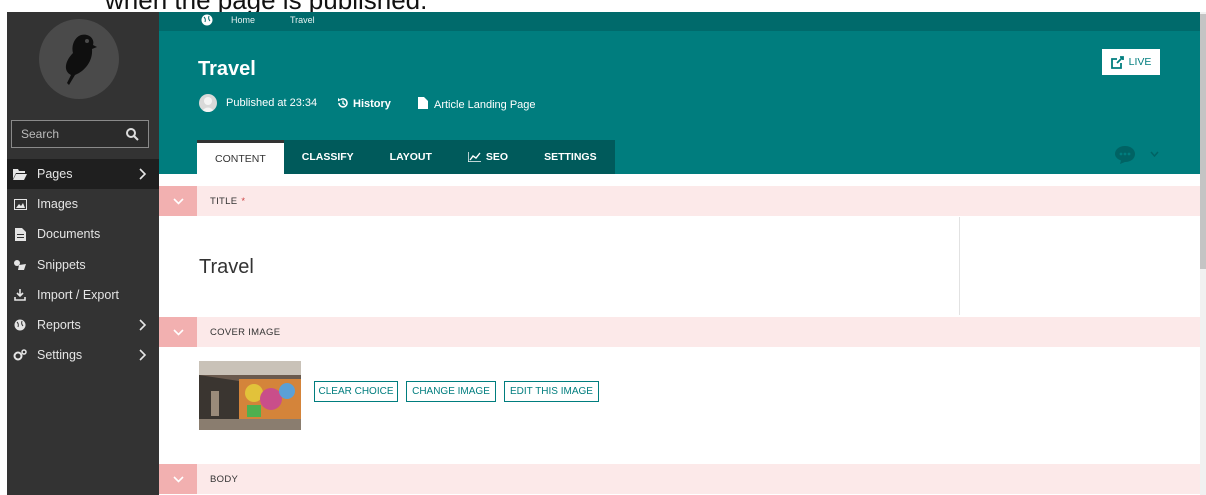  What do you see at coordinates (20, 355) in the screenshot?
I see `cogs-icon` at bounding box center [20, 355].